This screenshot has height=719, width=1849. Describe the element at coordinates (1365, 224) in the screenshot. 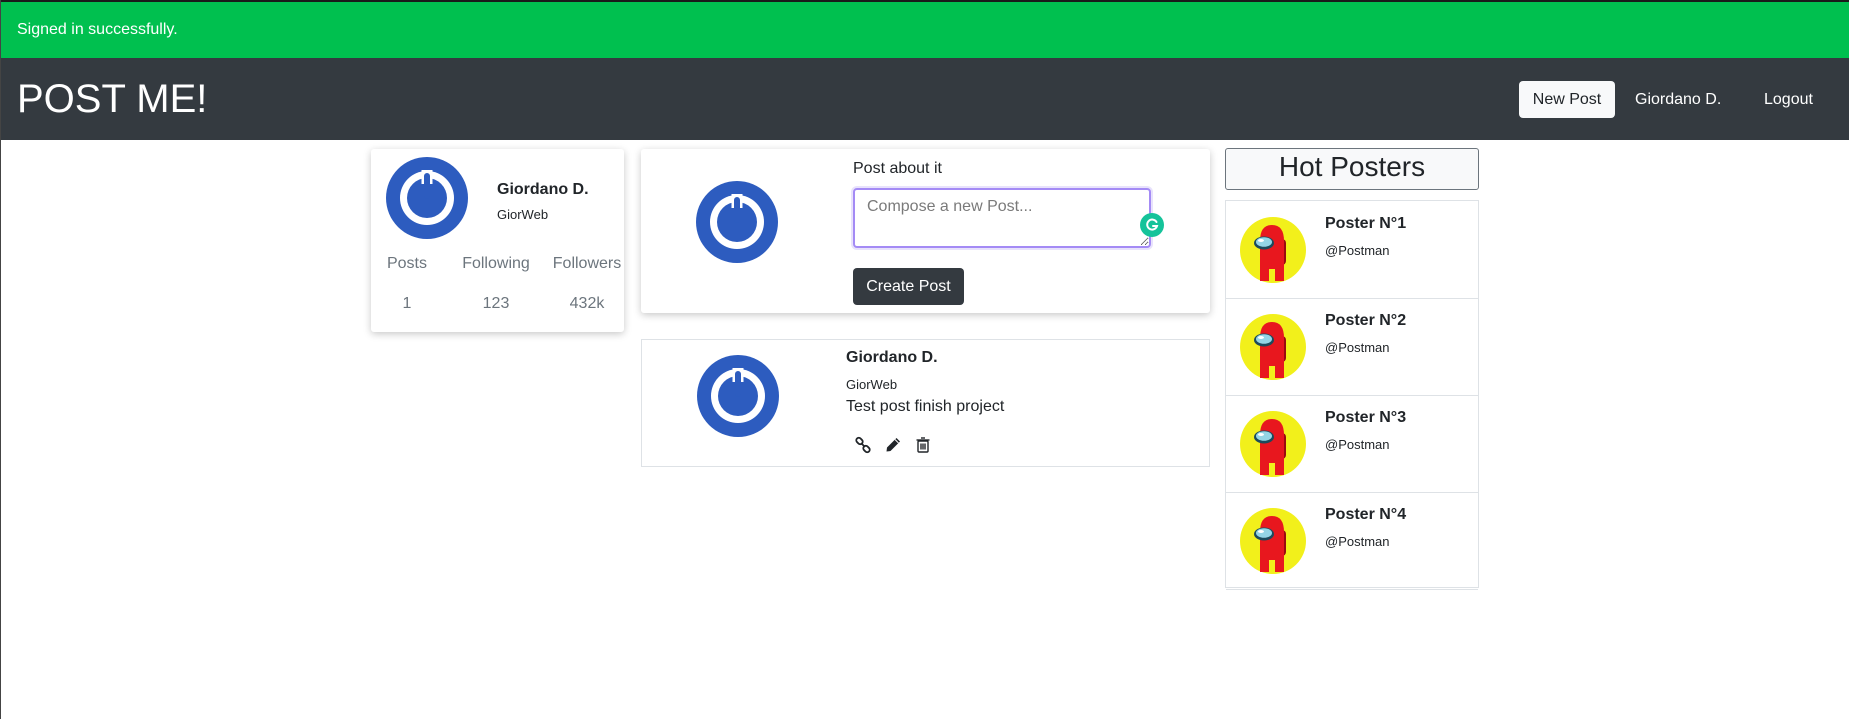

I see `hot-poster-name: Poster N°1` at that location.